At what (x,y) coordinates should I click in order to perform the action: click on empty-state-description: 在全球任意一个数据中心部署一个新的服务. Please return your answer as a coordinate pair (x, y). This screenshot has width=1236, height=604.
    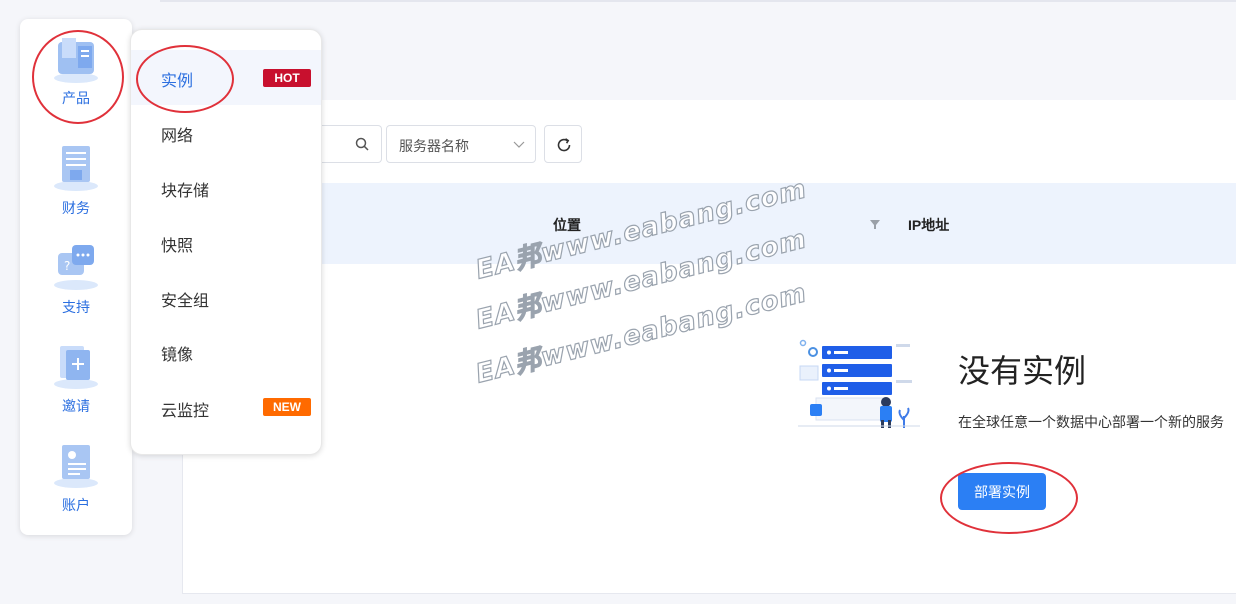
    Looking at the image, I should click on (1091, 422).